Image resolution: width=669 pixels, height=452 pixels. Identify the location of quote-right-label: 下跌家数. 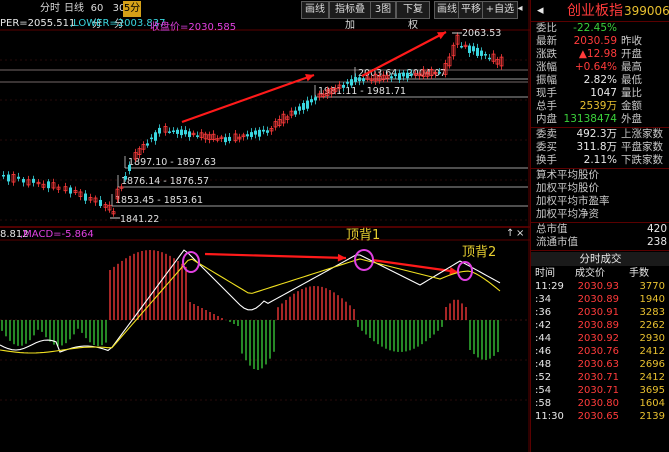
(642, 160).